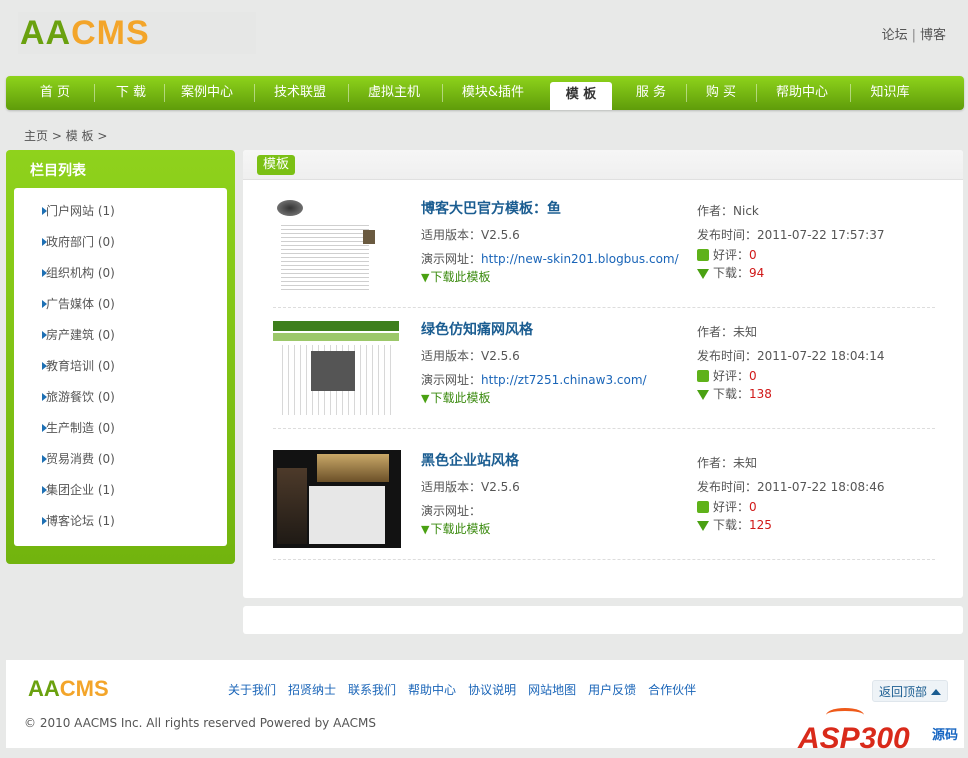 The height and width of the screenshot is (758, 968). I want to click on template-title: 博客大巴官方模板：鱼, so click(491, 208).